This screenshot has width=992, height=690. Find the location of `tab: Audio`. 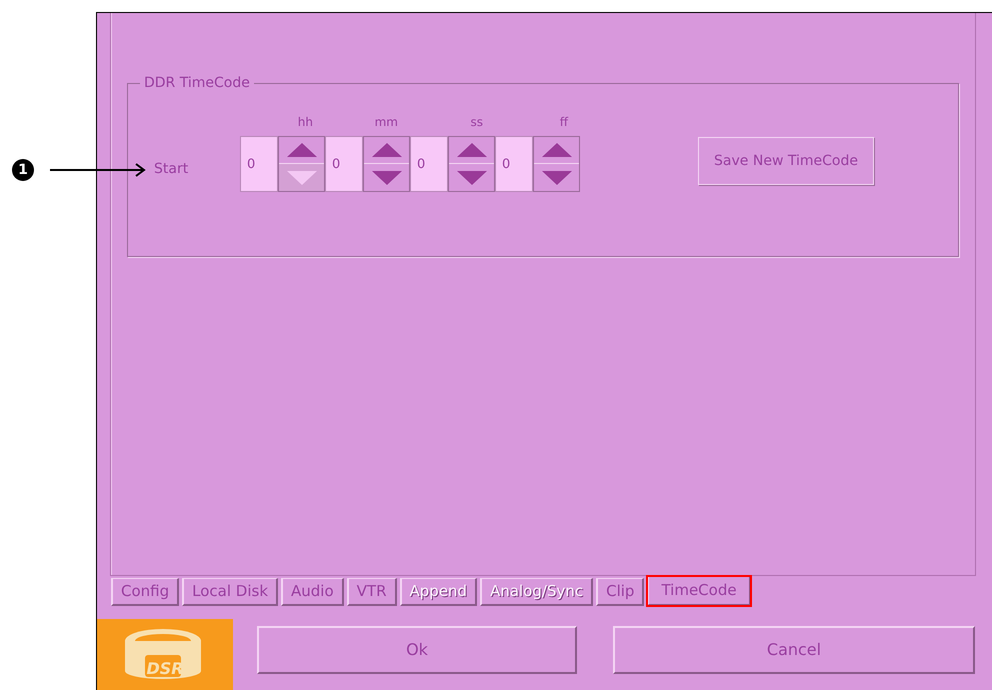

tab: Audio is located at coordinates (312, 592).